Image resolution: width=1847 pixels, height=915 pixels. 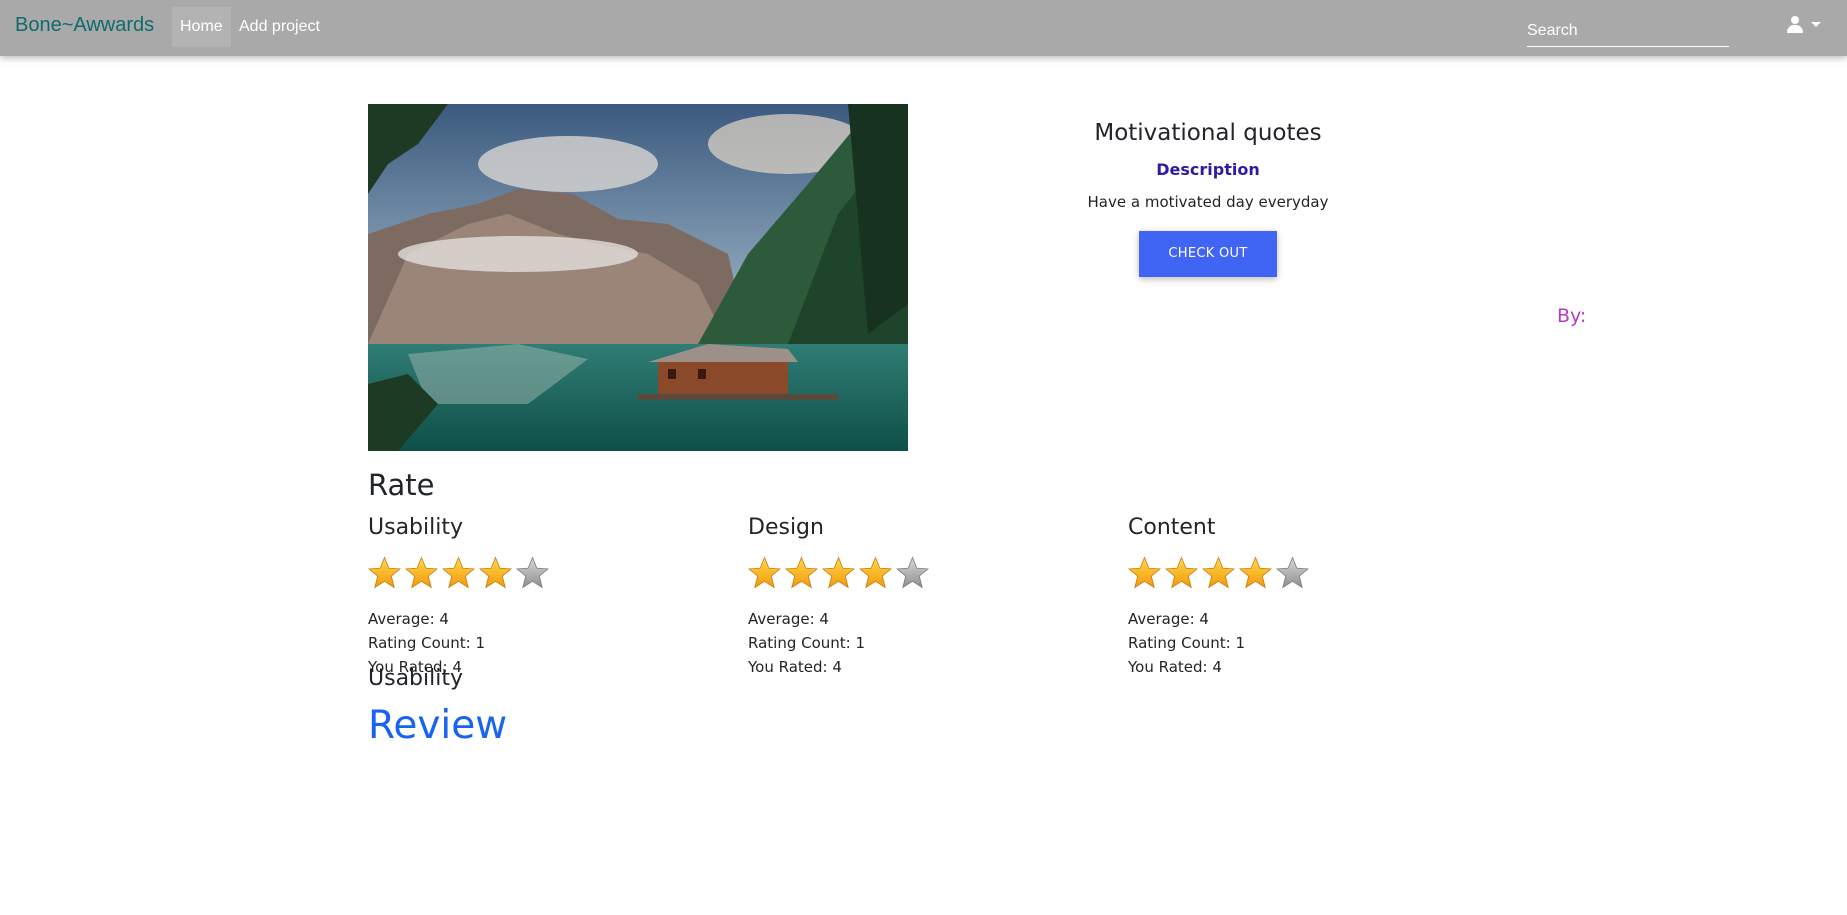 I want to click on author-label: By:, so click(x=1572, y=316).